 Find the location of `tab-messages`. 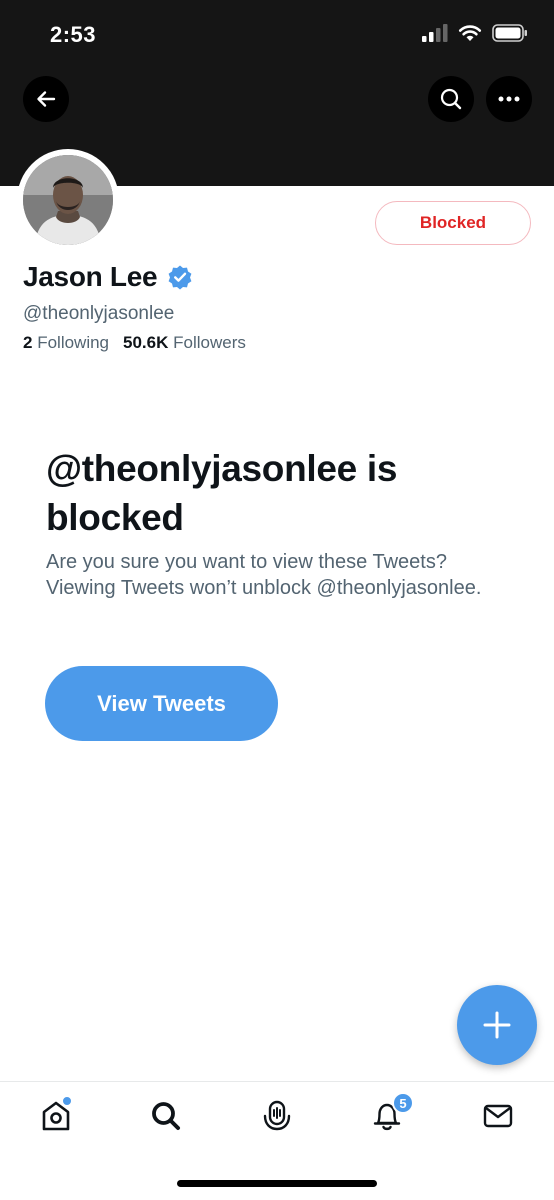

tab-messages is located at coordinates (498, 1116).